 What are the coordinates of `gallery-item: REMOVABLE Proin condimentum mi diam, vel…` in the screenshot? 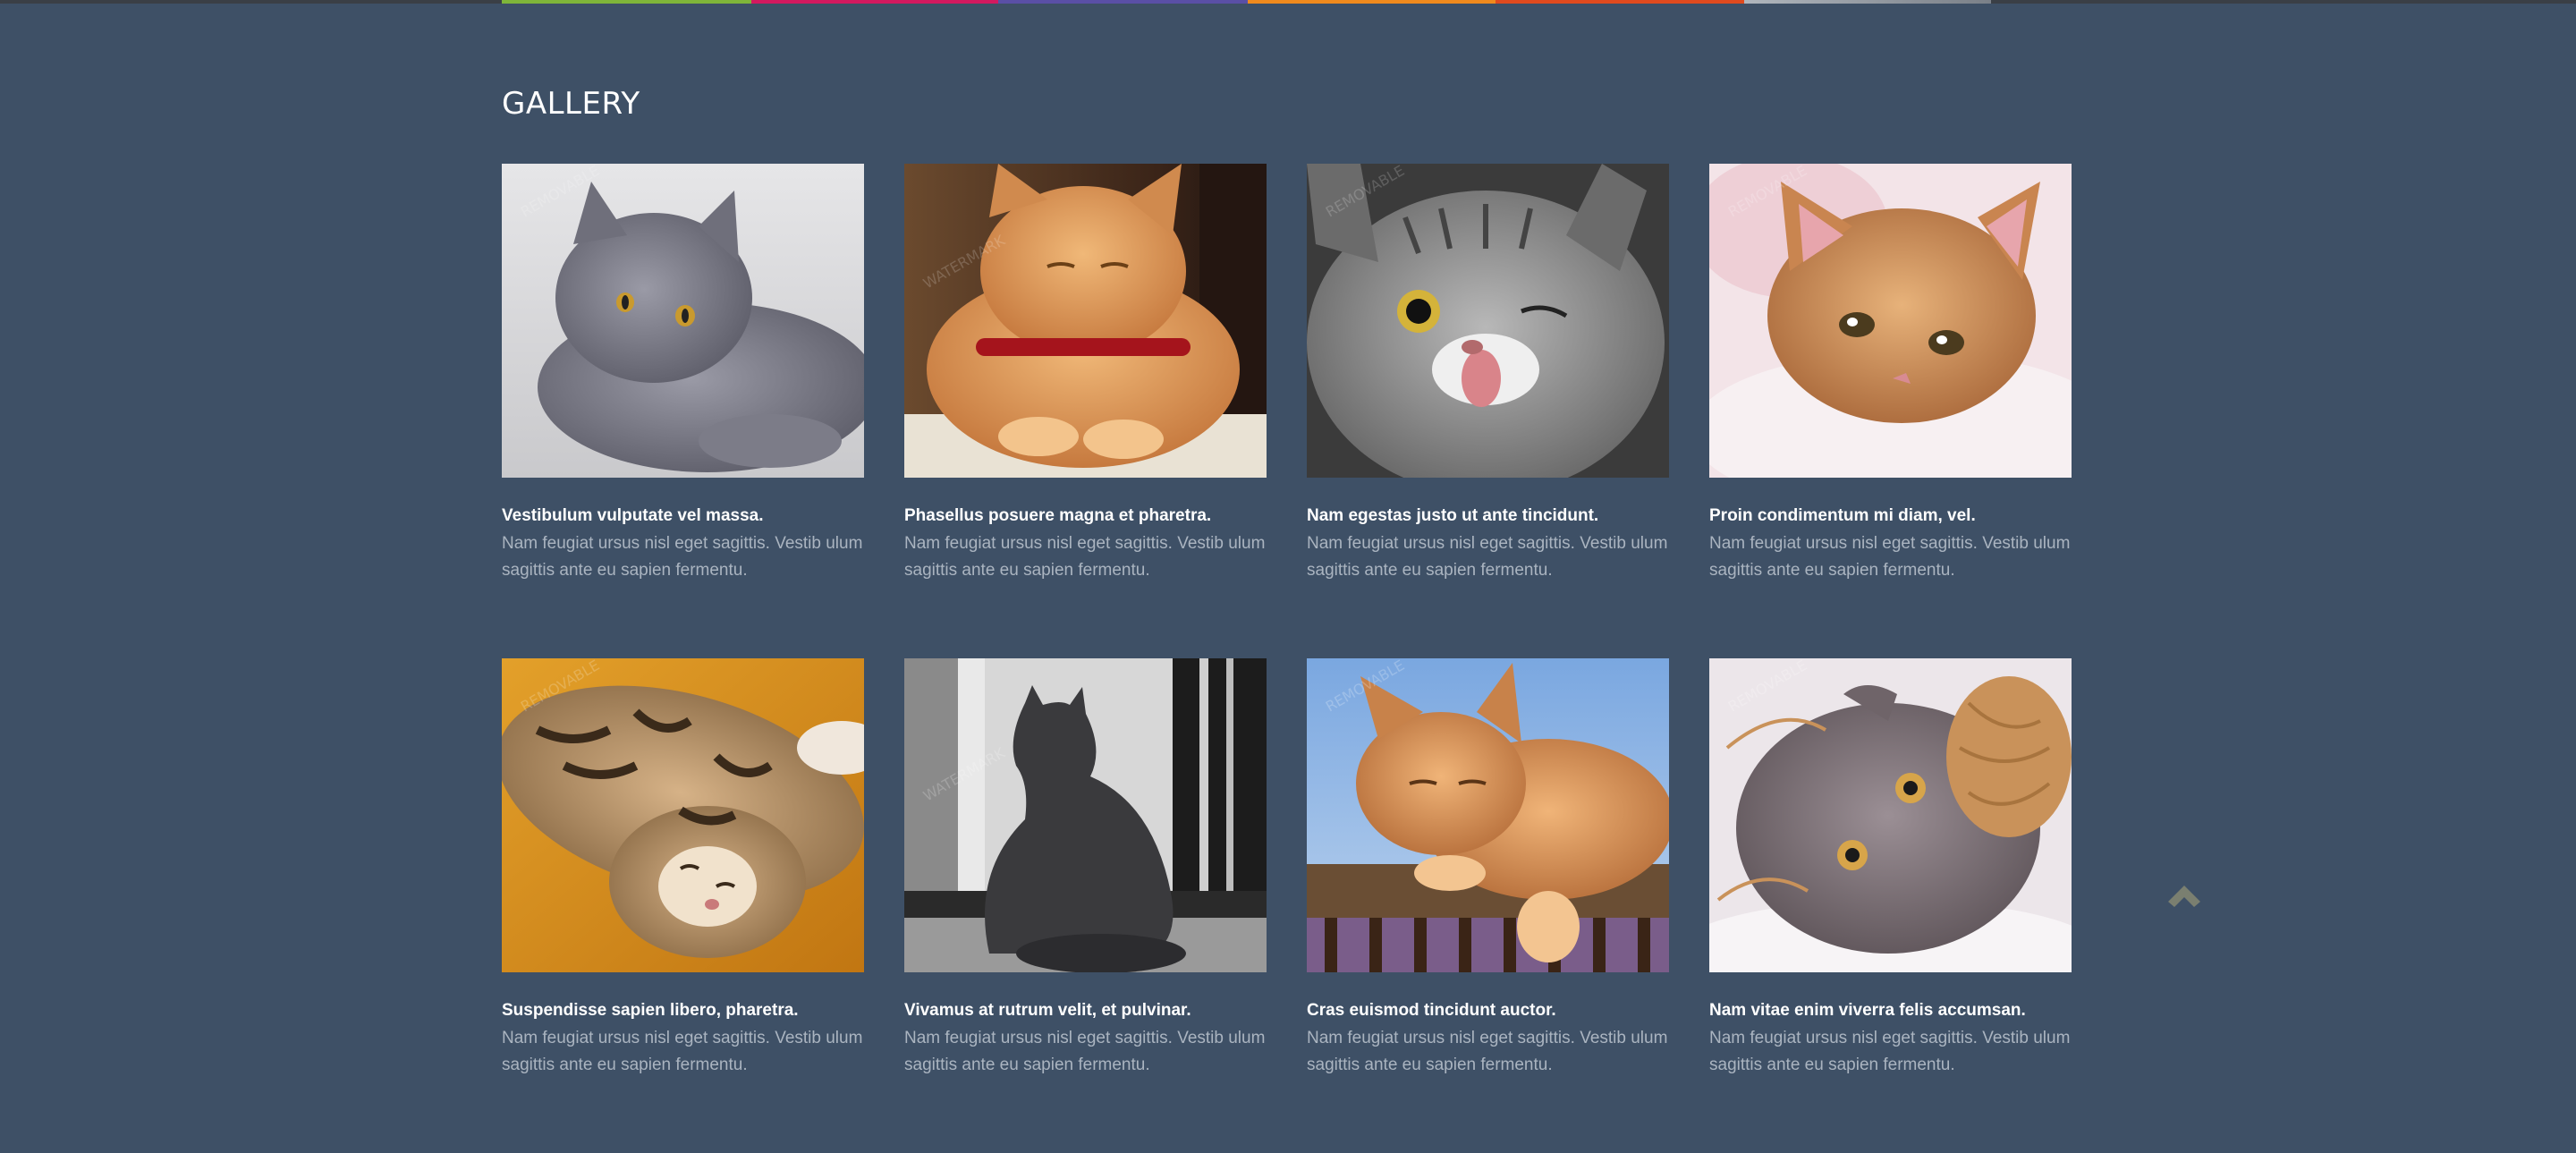 It's located at (1890, 411).